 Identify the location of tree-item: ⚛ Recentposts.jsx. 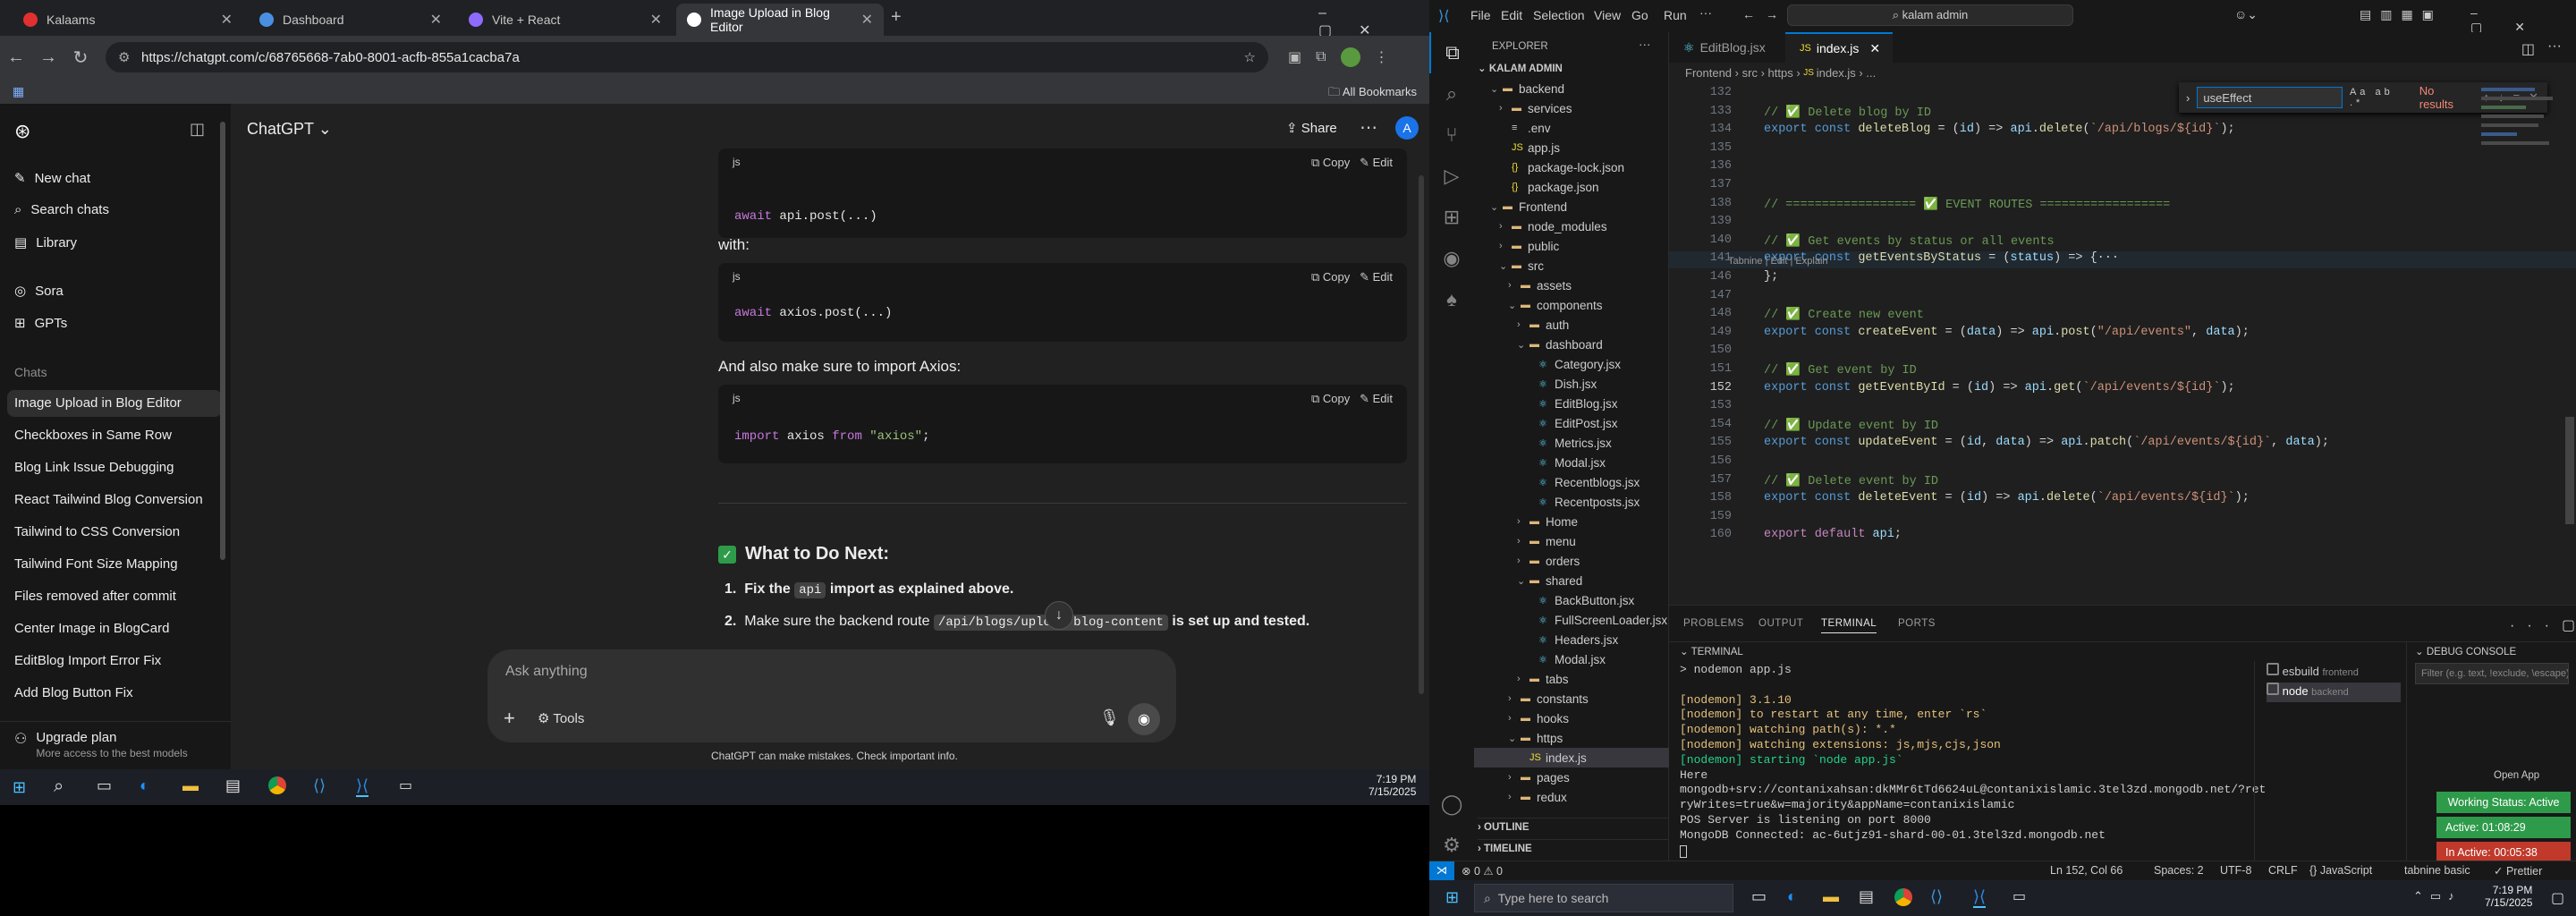
(1571, 502).